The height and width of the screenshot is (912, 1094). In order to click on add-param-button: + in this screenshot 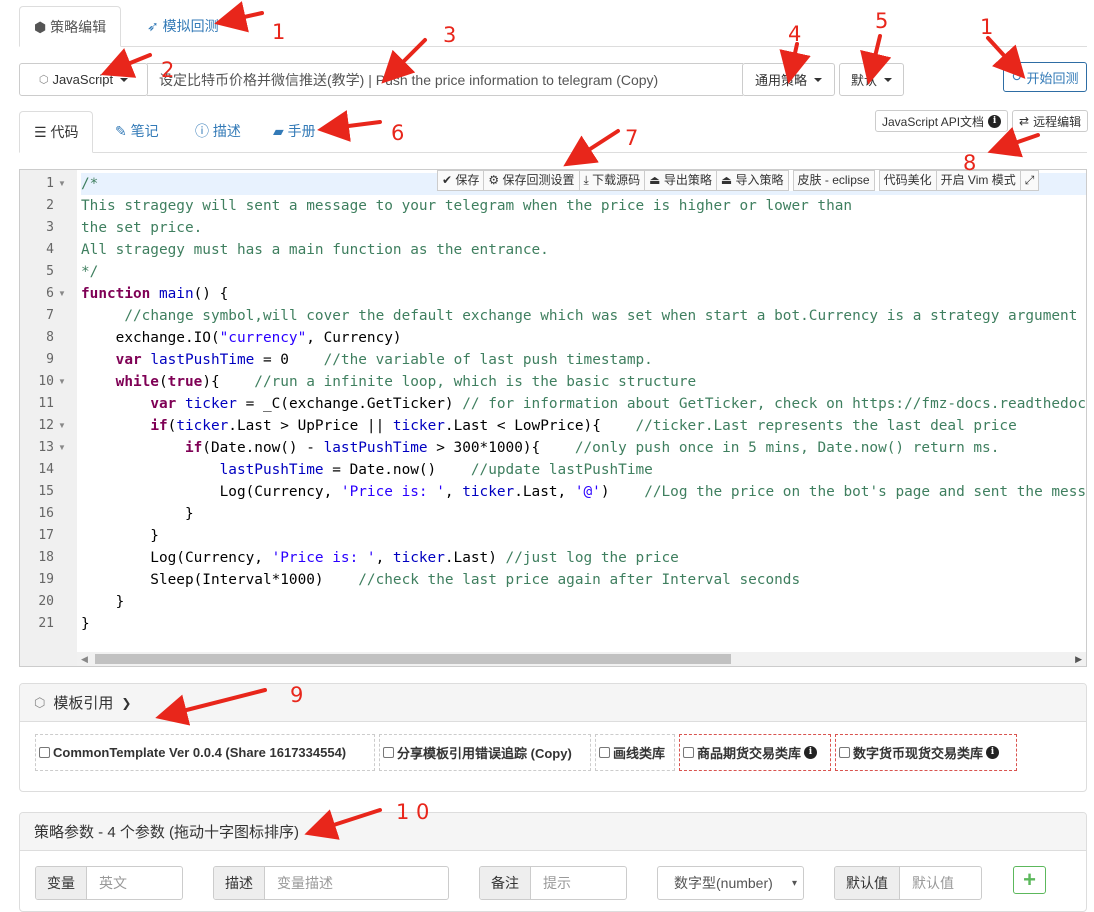, I will do `click(1029, 880)`.